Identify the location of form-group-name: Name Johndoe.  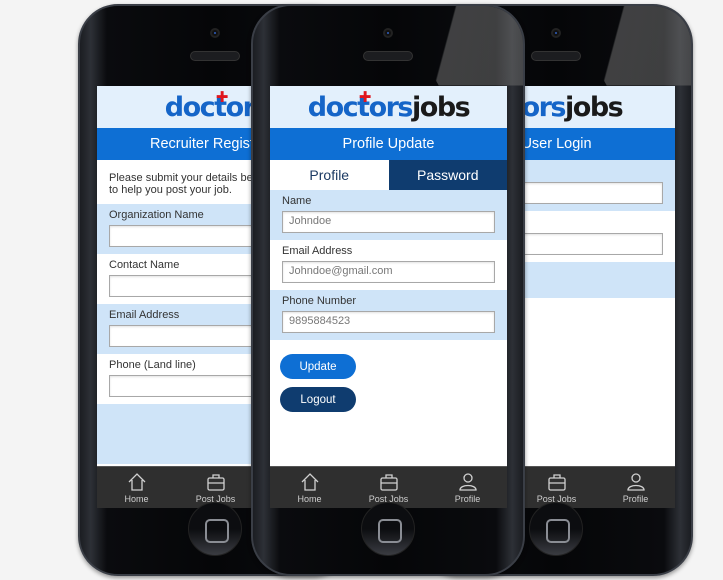
(388, 215).